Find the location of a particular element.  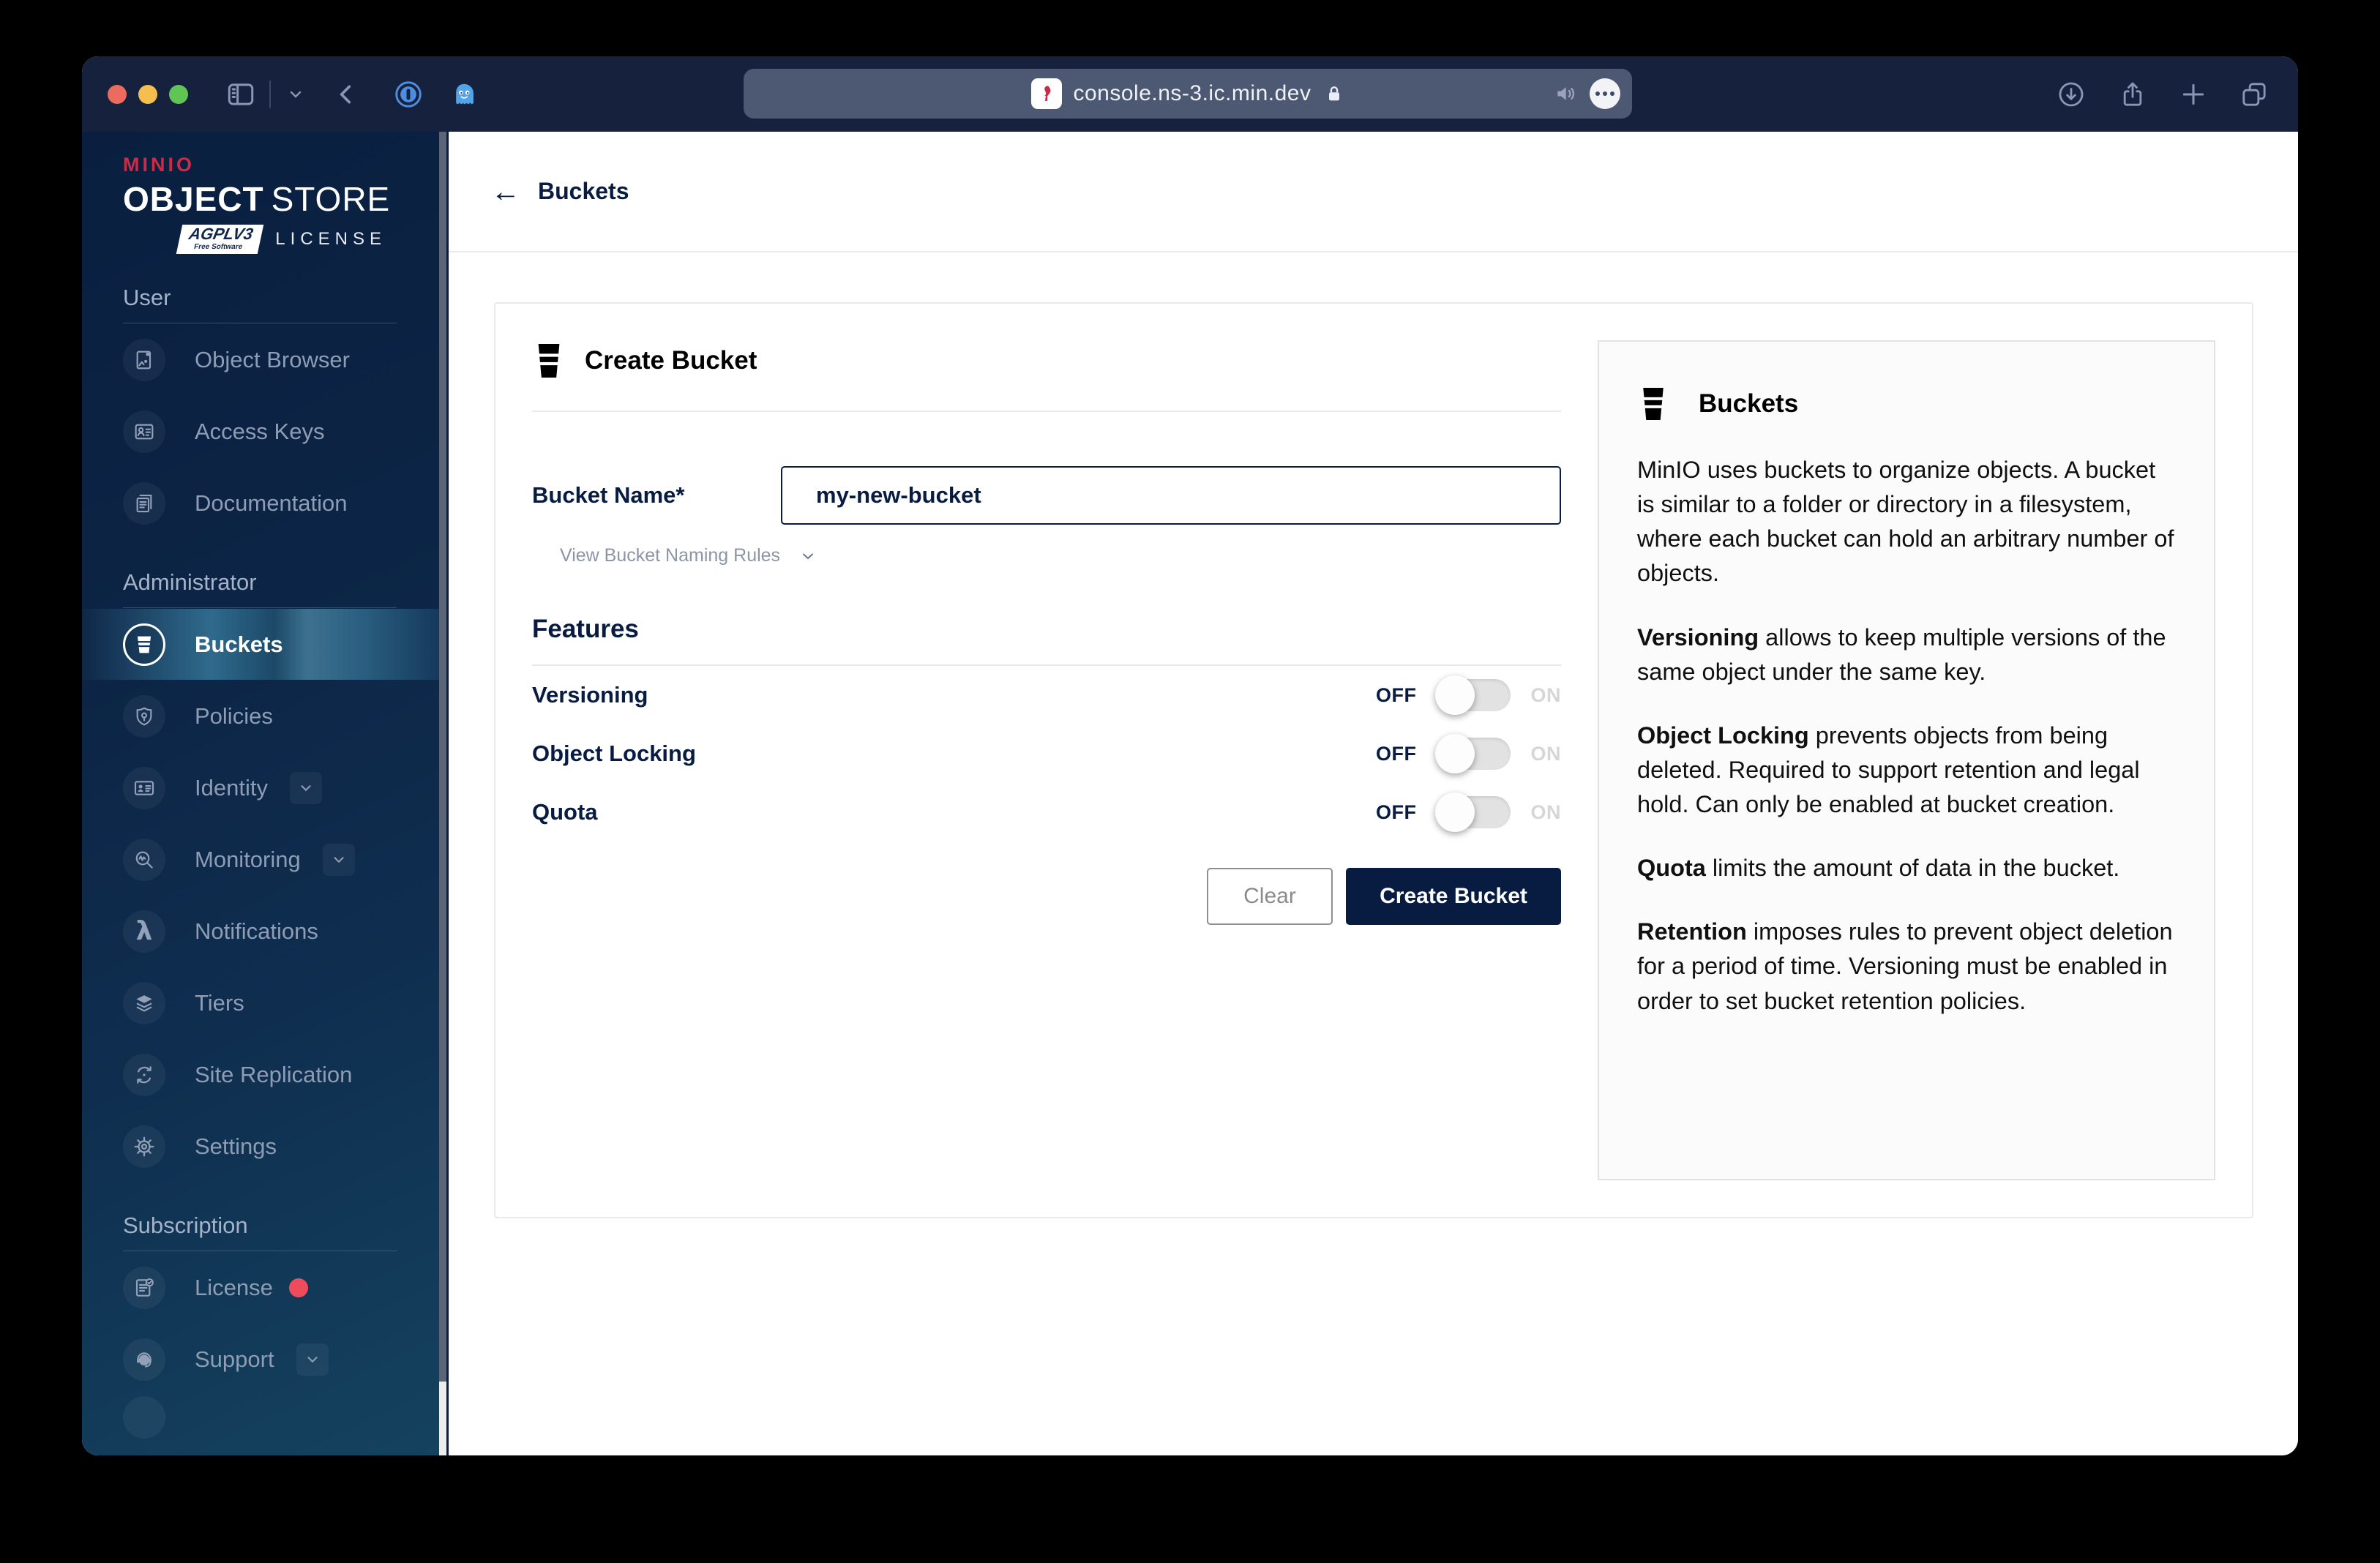

site-replication-icon is located at coordinates (144, 1074).